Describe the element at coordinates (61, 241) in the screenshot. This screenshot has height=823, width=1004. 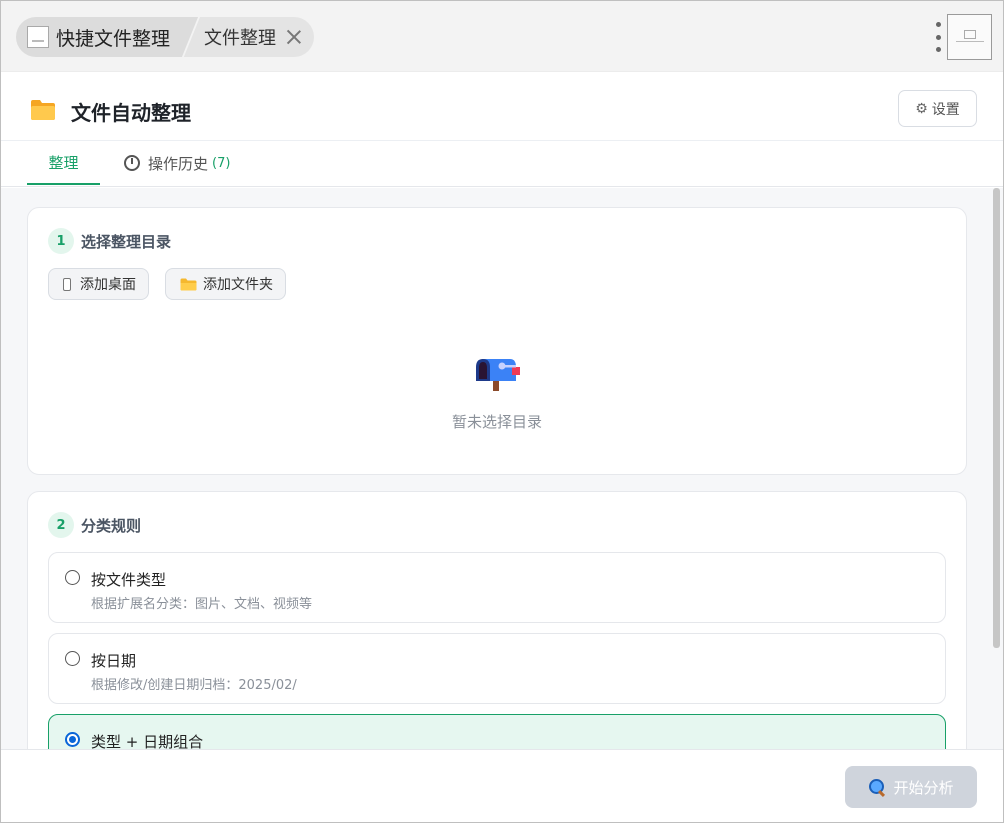
I see `step-number-badge: 1` at that location.